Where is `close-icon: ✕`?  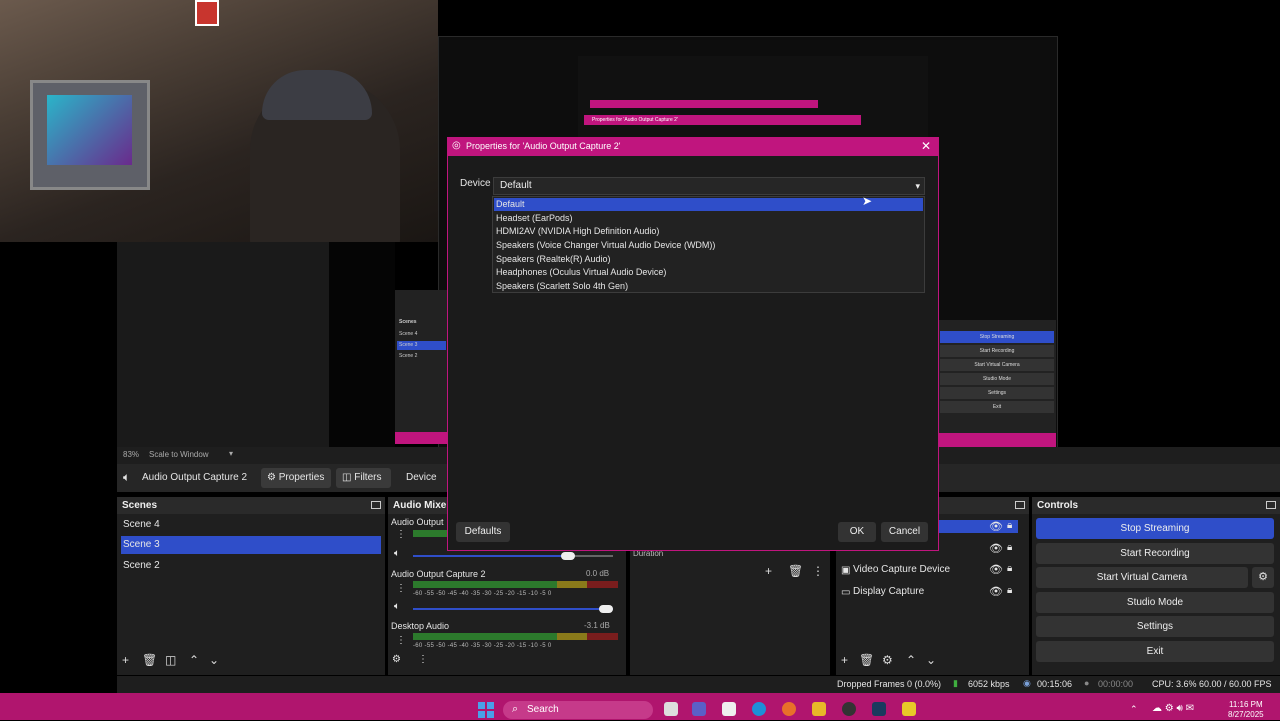
close-icon: ✕ is located at coordinates (926, 146).